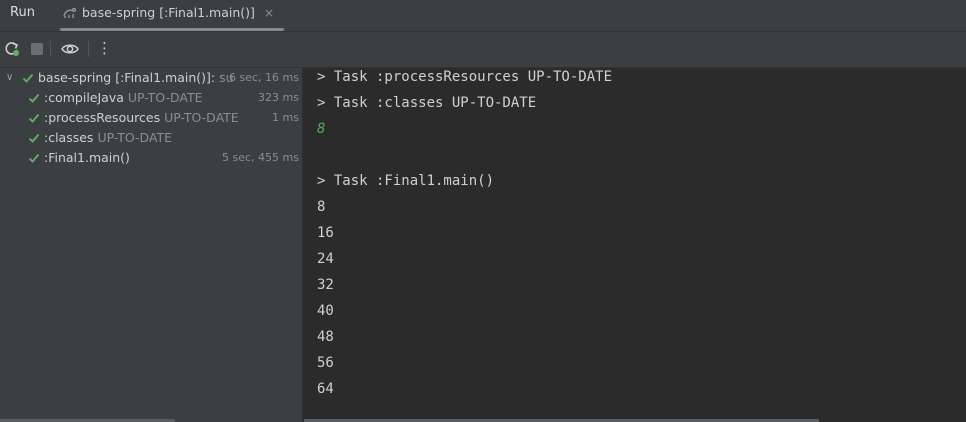 This screenshot has width=966, height=422. I want to click on tree-item-duration: 323 ms, so click(278, 97).